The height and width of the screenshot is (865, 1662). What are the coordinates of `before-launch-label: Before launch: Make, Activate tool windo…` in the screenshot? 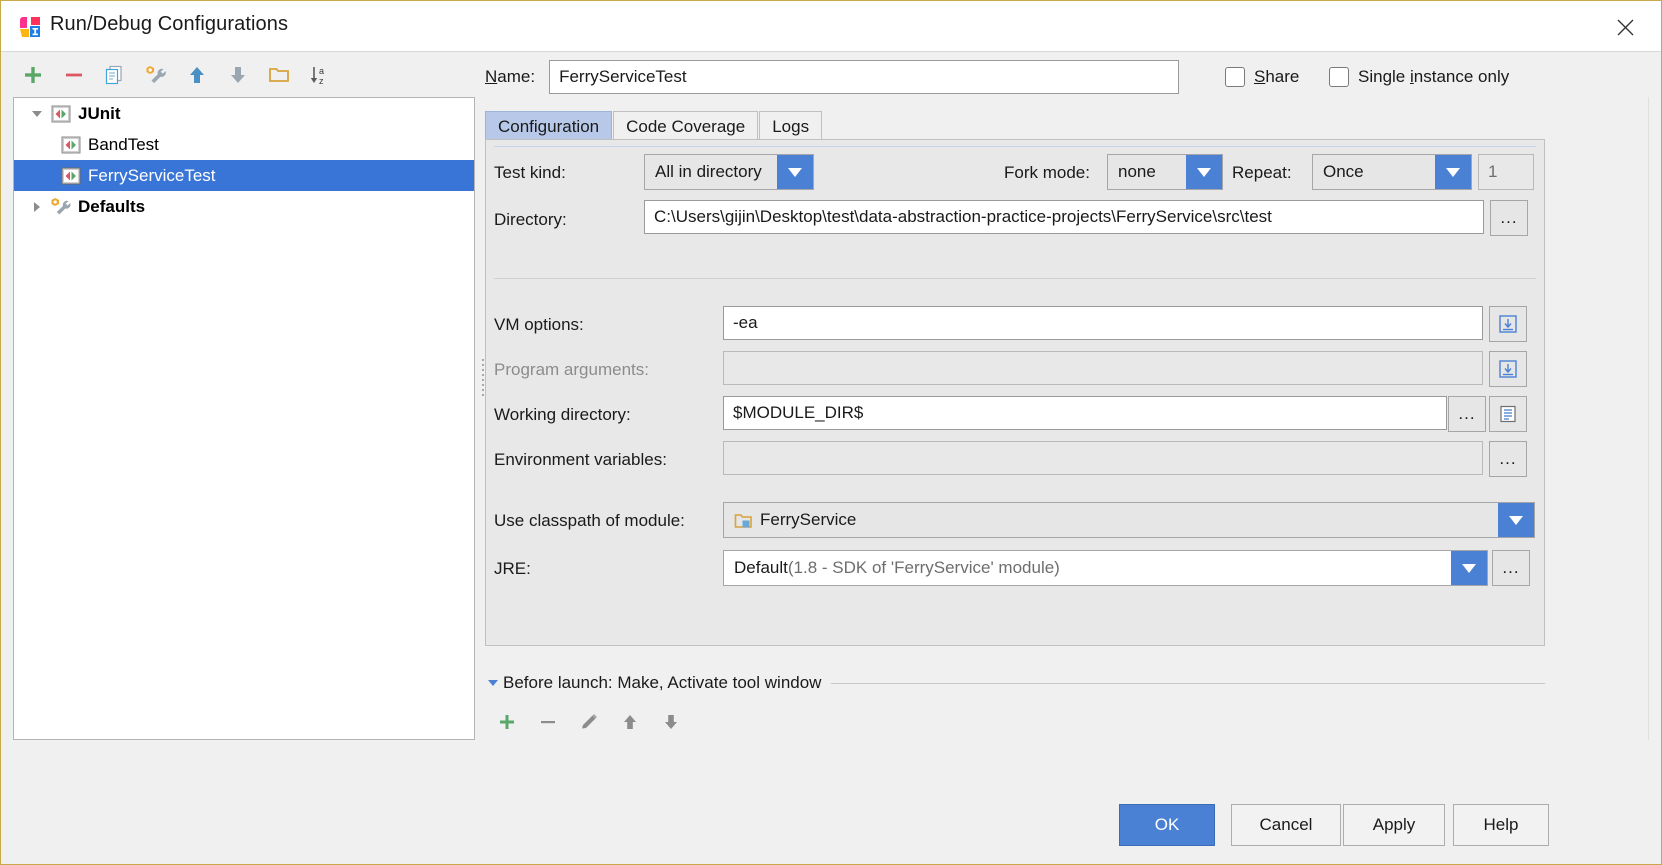 It's located at (662, 682).